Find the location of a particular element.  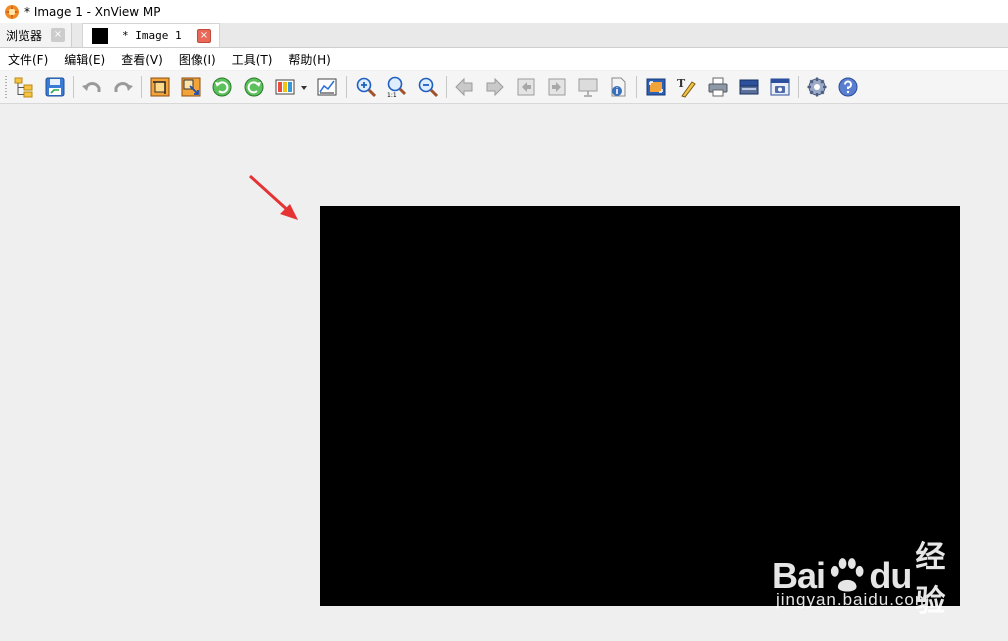

settings-icon is located at coordinates (817, 87).